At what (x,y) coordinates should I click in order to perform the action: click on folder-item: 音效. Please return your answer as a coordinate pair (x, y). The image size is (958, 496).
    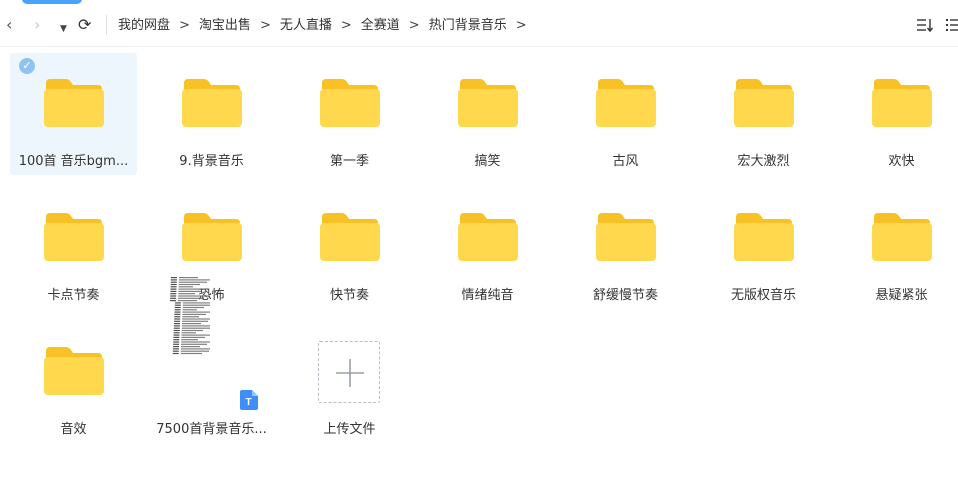
    Looking at the image, I should click on (73, 382).